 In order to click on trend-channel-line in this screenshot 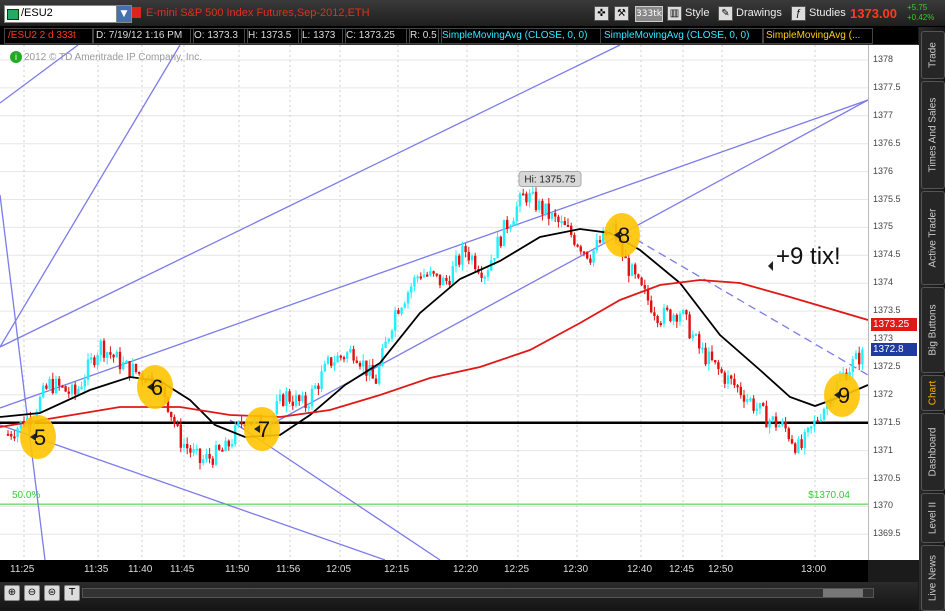, I will do `click(90, 196)`.